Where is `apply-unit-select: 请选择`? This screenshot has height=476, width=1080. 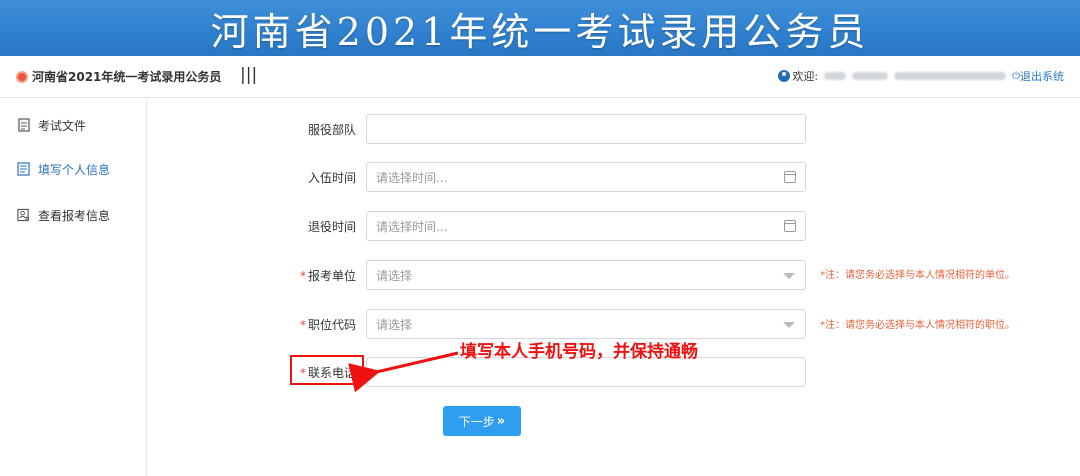 apply-unit-select: 请选择 is located at coordinates (586, 275).